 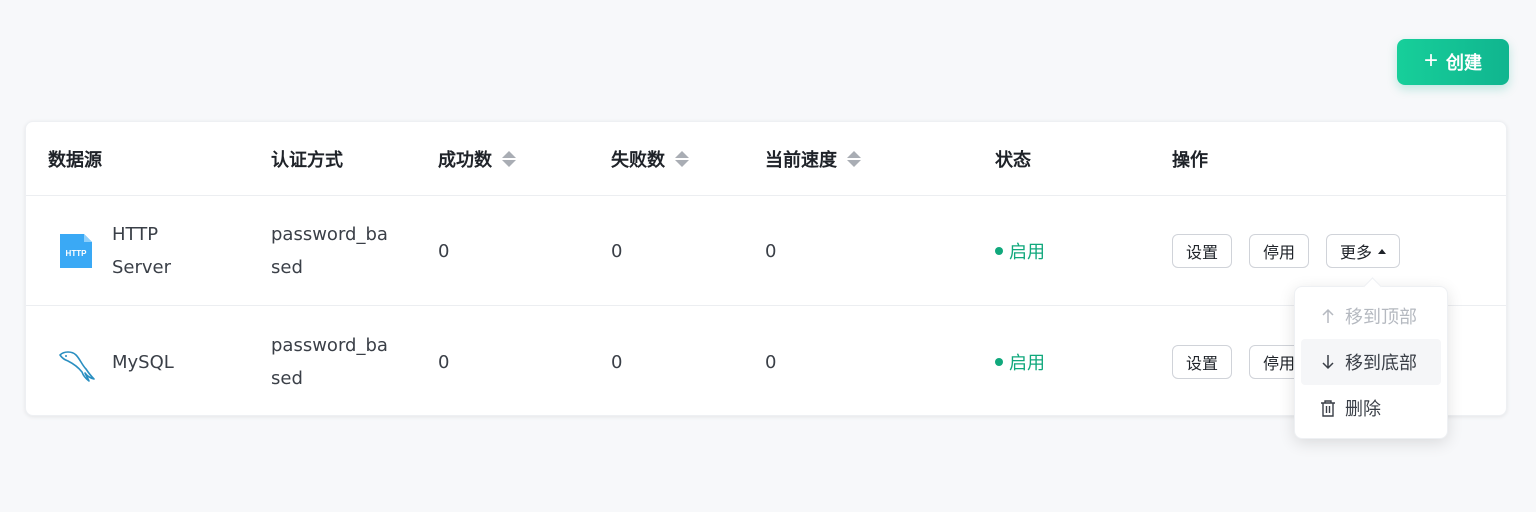 I want to click on source-cell: MySQL, so click(x=116, y=362).